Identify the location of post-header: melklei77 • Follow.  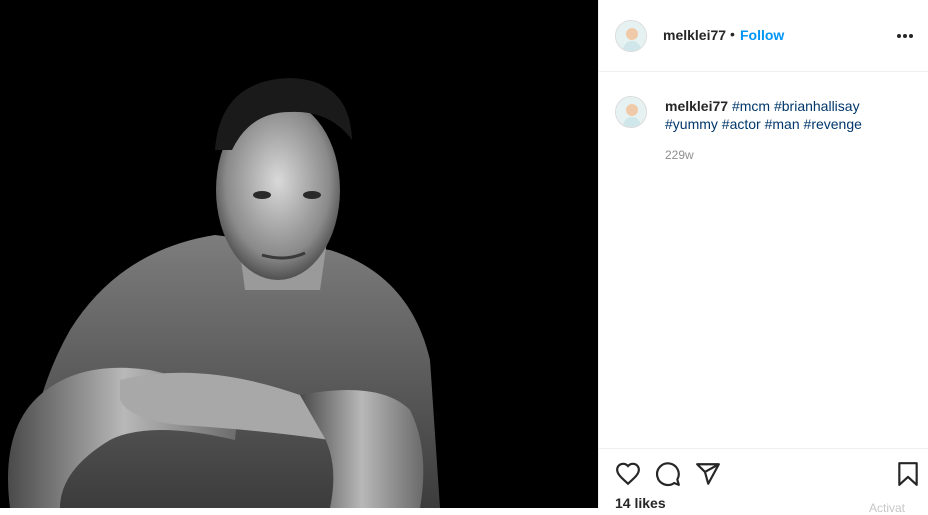
(763, 36).